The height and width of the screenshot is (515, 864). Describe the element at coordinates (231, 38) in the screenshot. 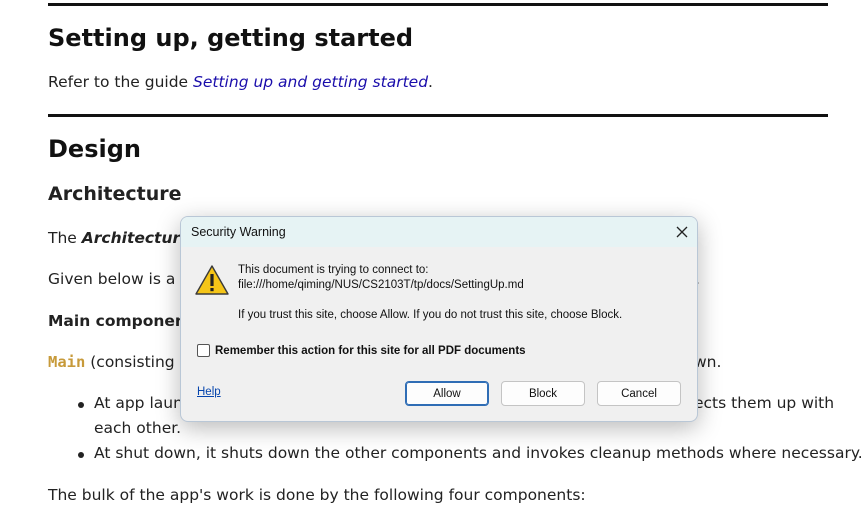

I see `setup-heading: Setting up, getting started` at that location.